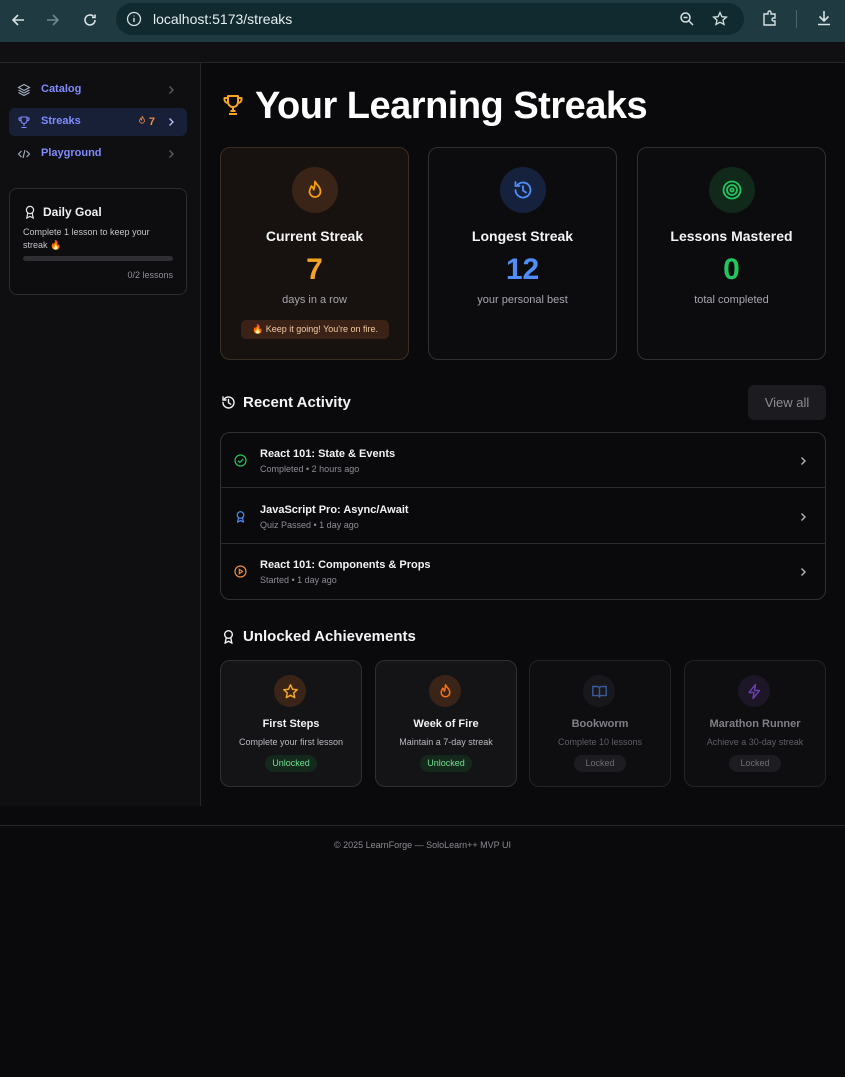 This screenshot has height=1077, width=845. What do you see at coordinates (314, 269) in the screenshot?
I see `stat-value: 7` at bounding box center [314, 269].